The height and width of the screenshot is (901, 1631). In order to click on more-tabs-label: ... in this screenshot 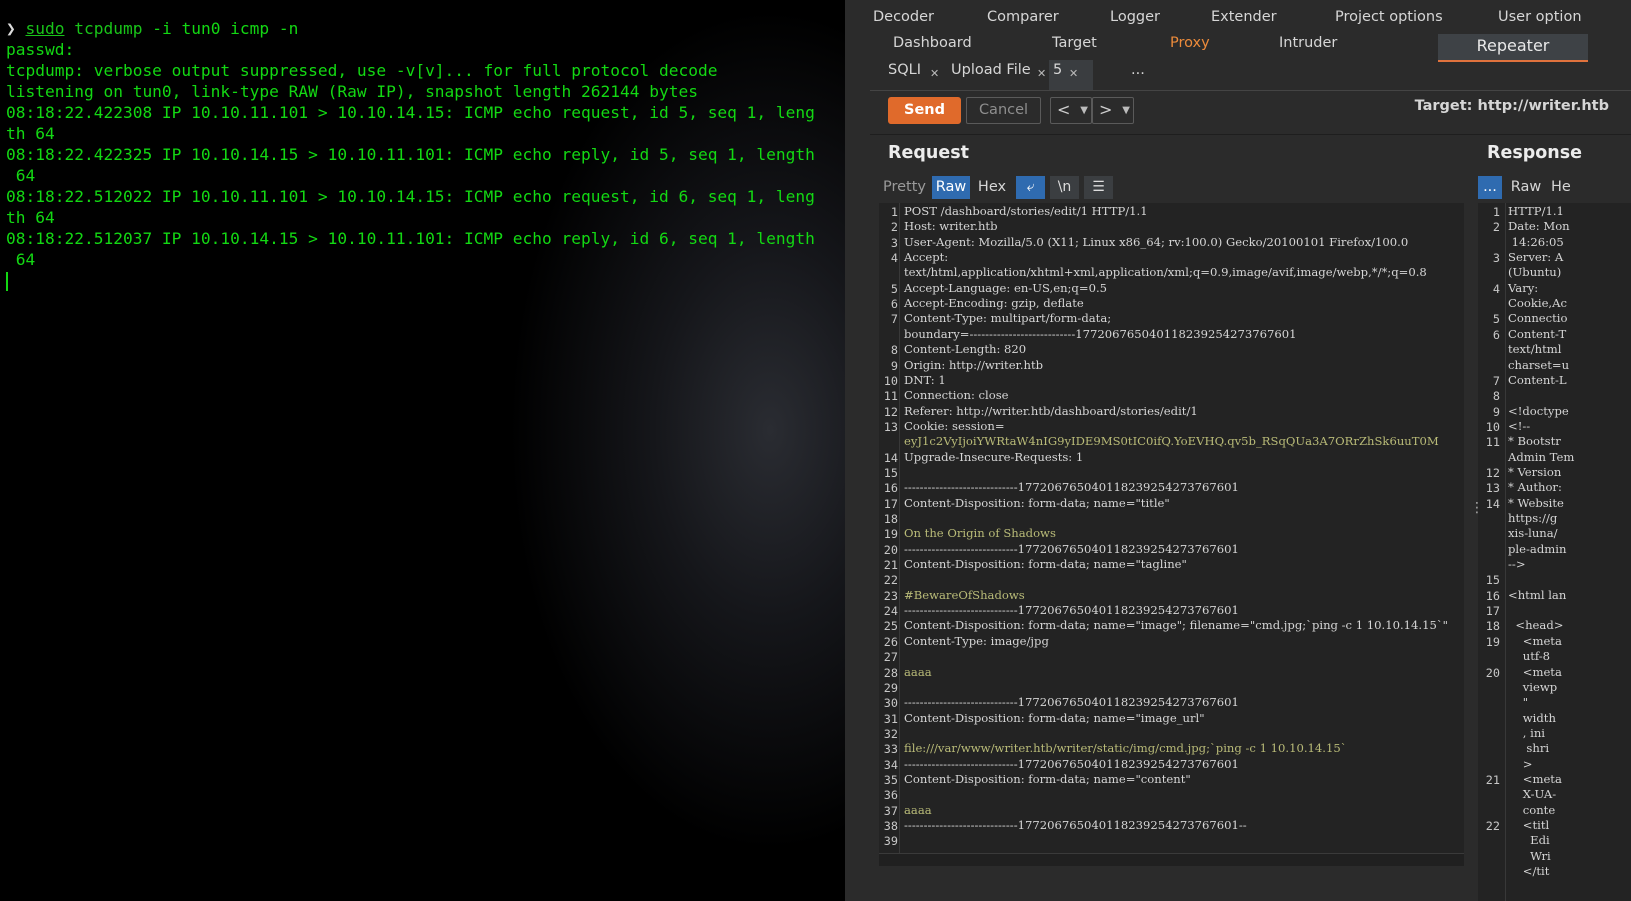, I will do `click(1138, 70)`.